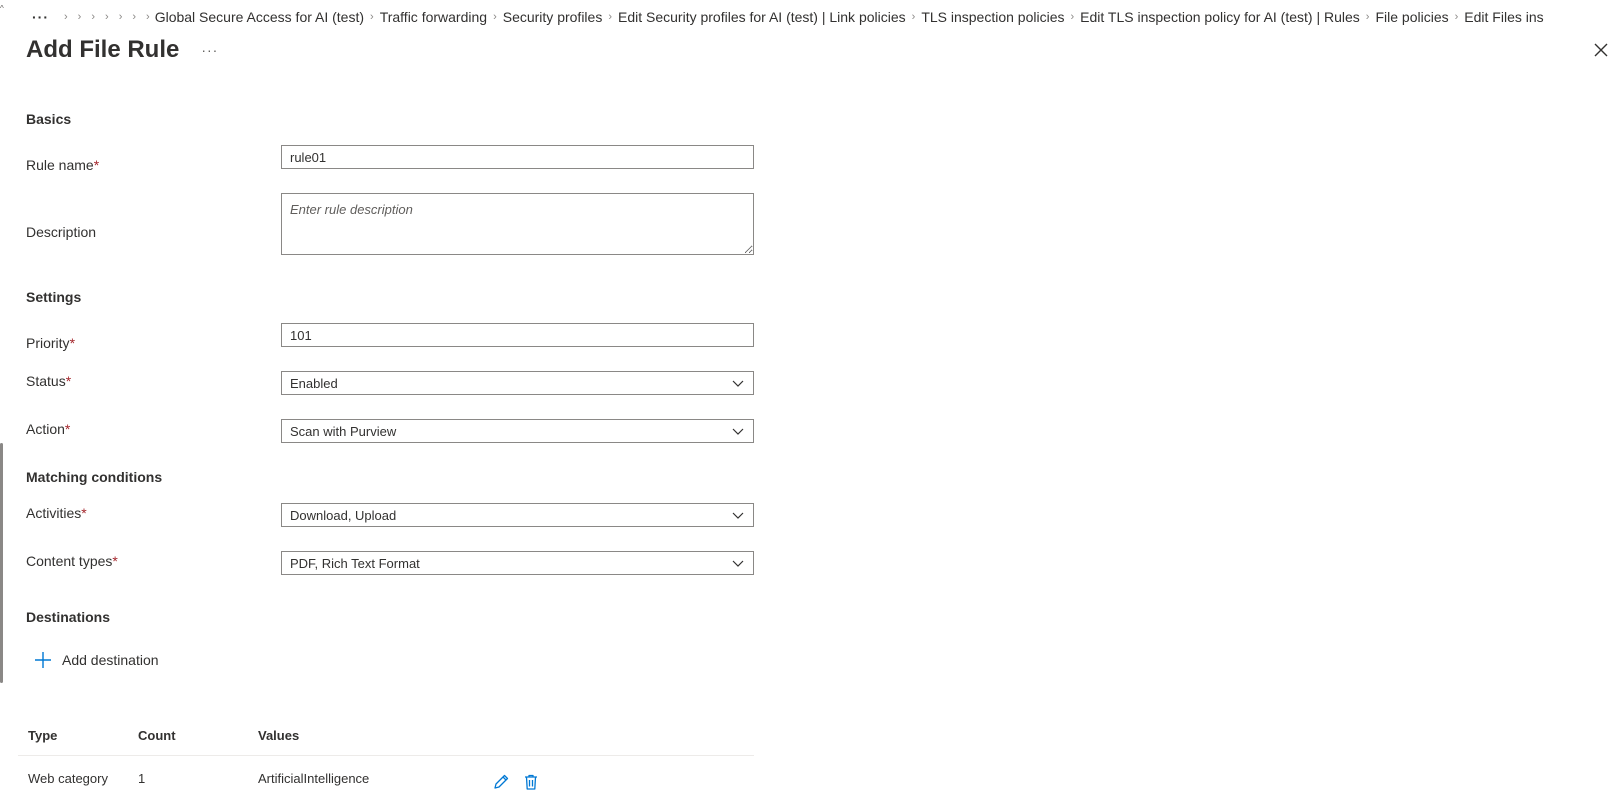 This screenshot has height=799, width=1624. I want to click on priority-input, so click(517, 335).